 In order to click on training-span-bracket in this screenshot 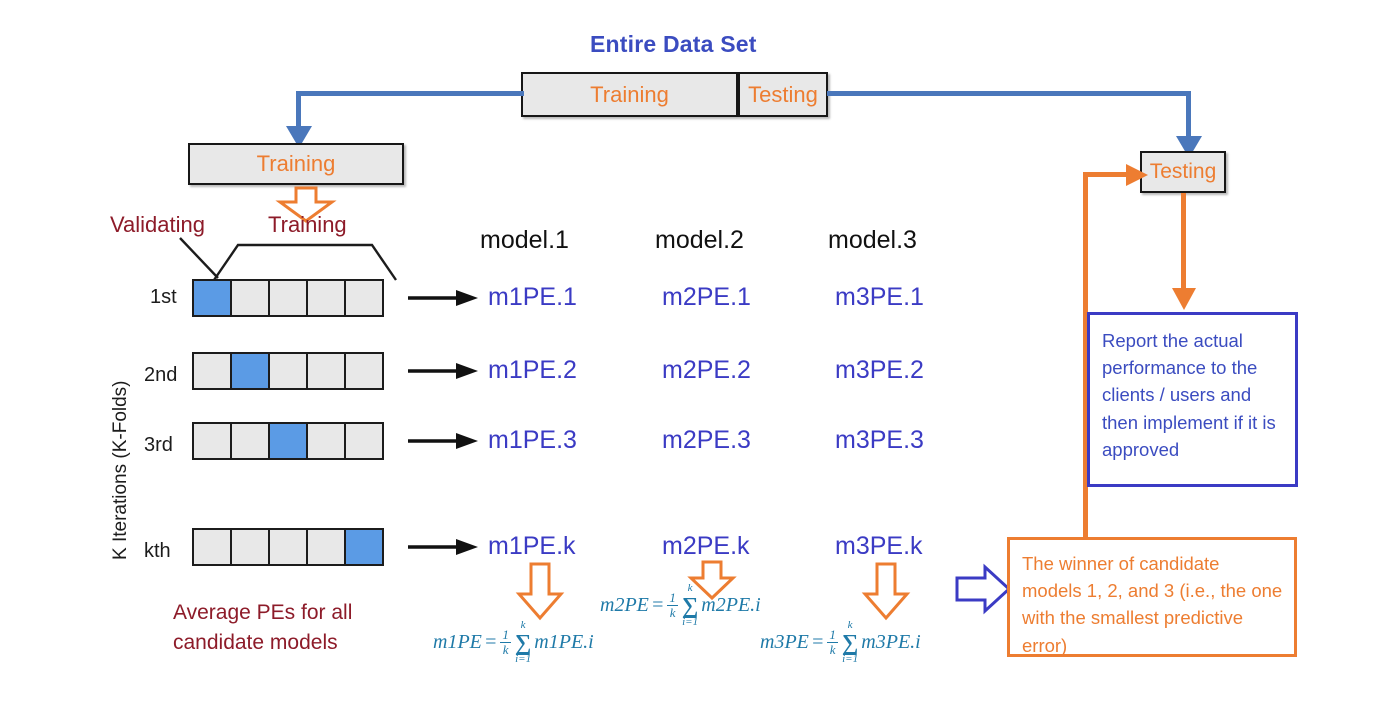, I will do `click(305, 262)`.